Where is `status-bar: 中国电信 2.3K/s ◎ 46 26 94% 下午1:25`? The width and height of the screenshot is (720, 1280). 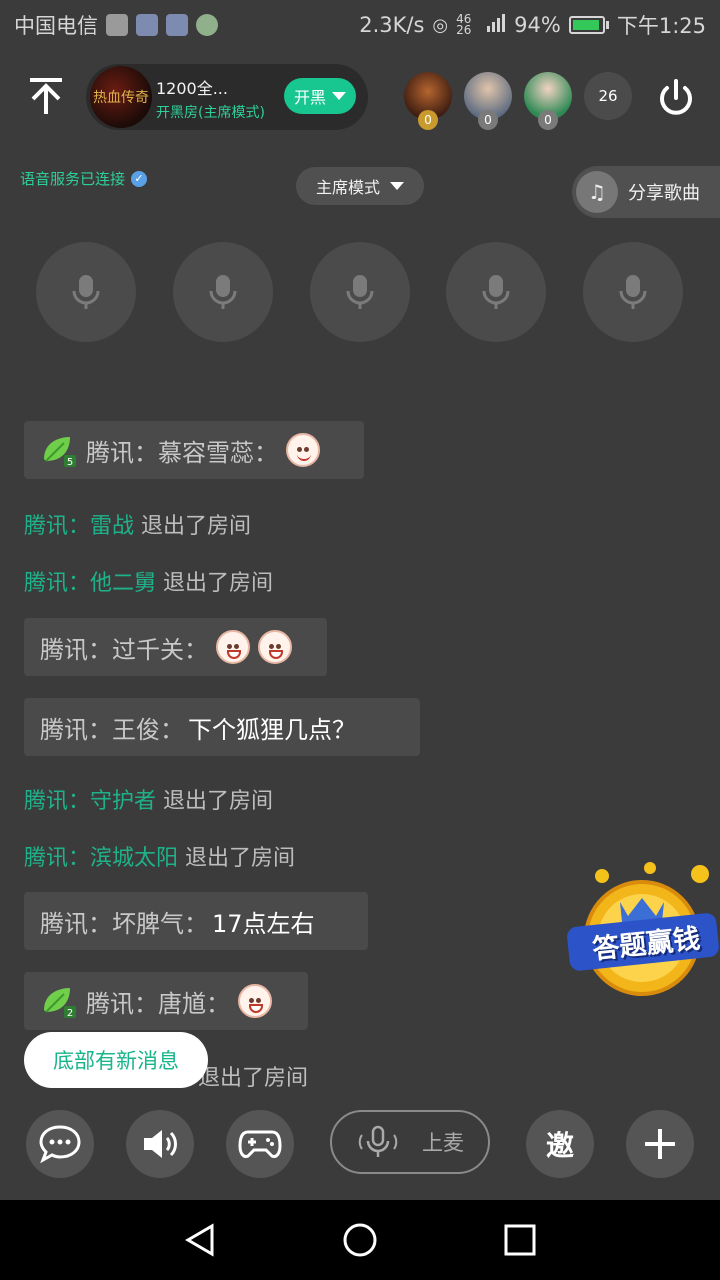
status-bar: 中国电信 2.3K/s ◎ 46 26 94% 下午1:25 is located at coordinates (360, 25).